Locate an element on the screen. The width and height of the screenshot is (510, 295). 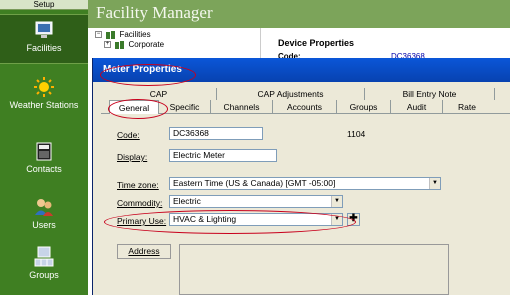
add-primary-use-button: ✚ is located at coordinates (353, 219).